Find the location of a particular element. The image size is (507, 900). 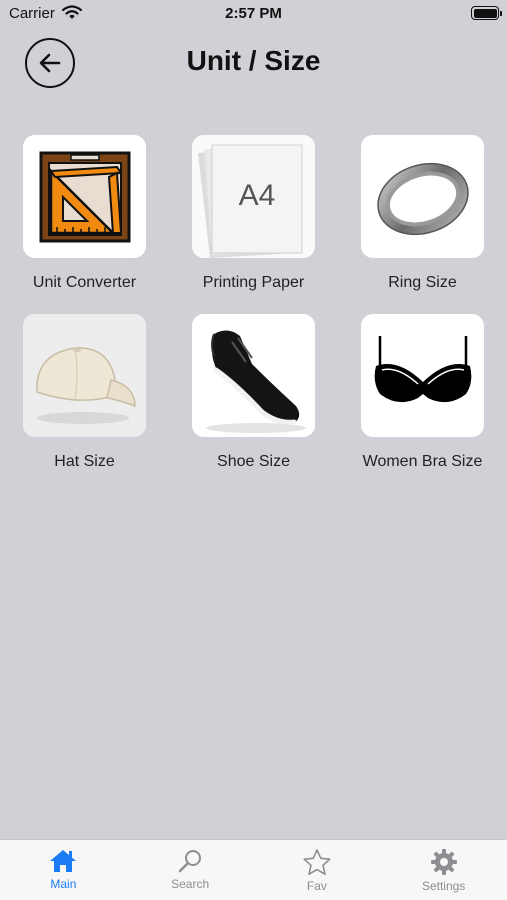

star-icon is located at coordinates (317, 862).